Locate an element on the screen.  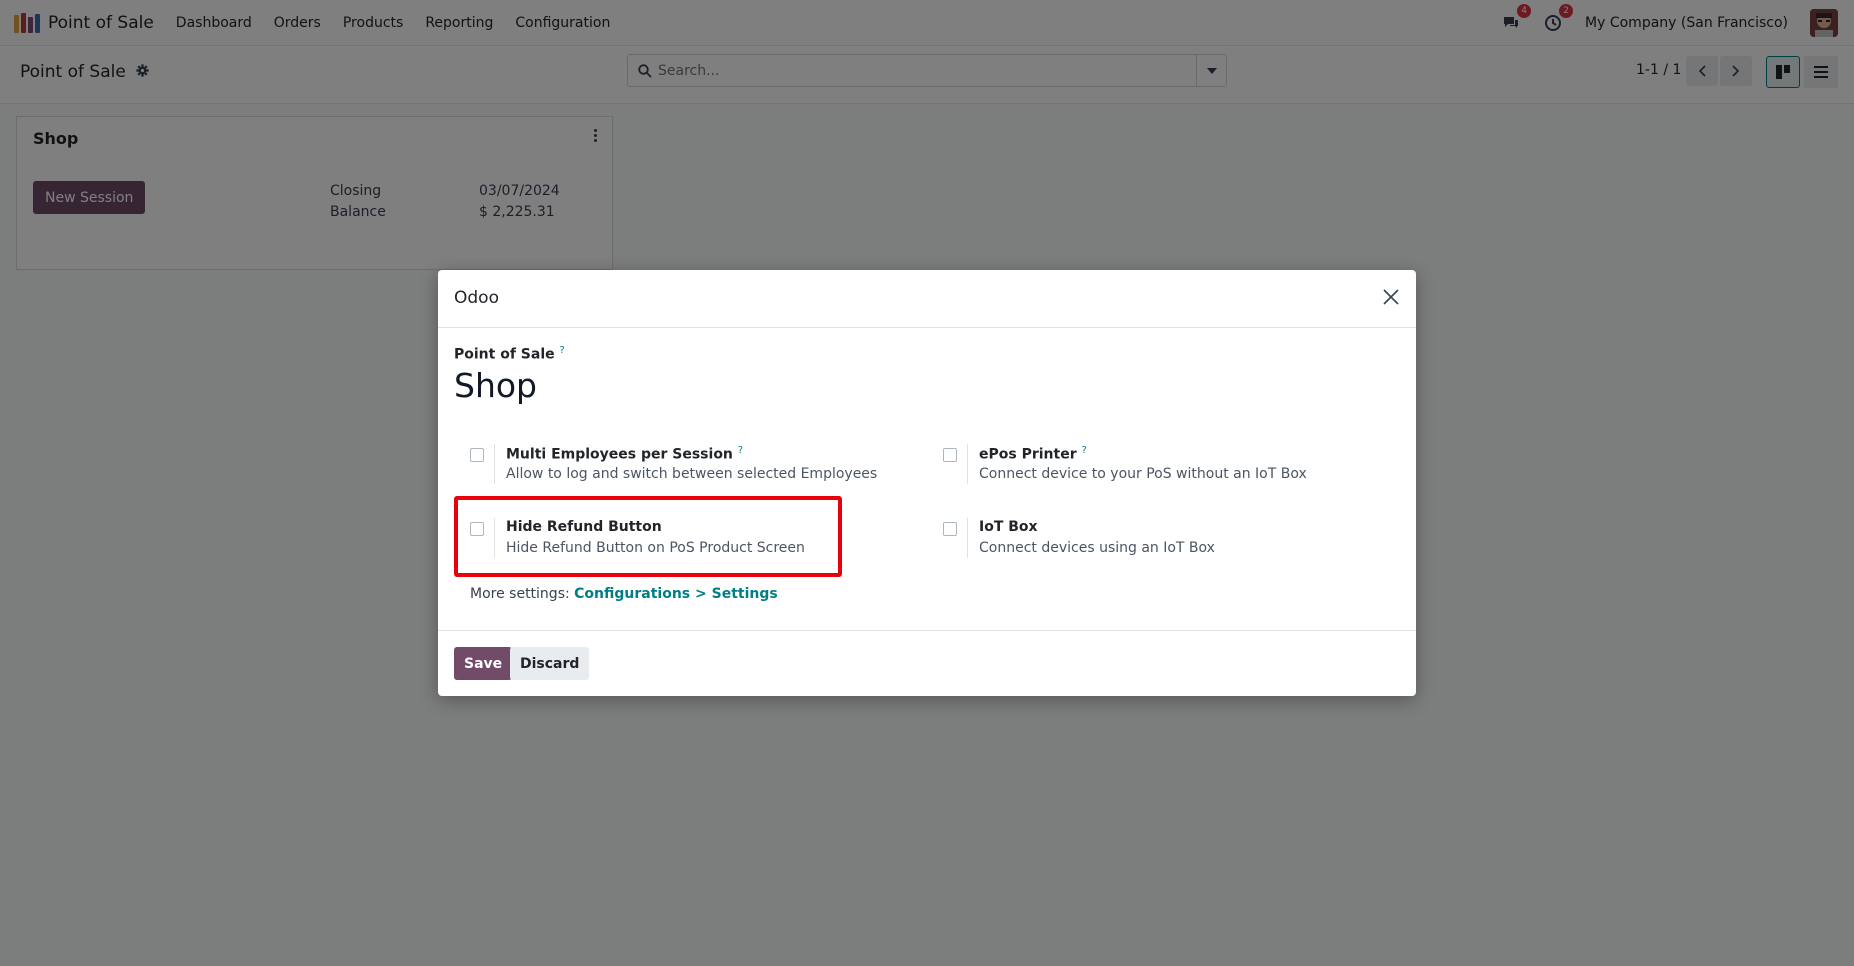
dialog-footer: Save Discard is located at coordinates (927, 663).